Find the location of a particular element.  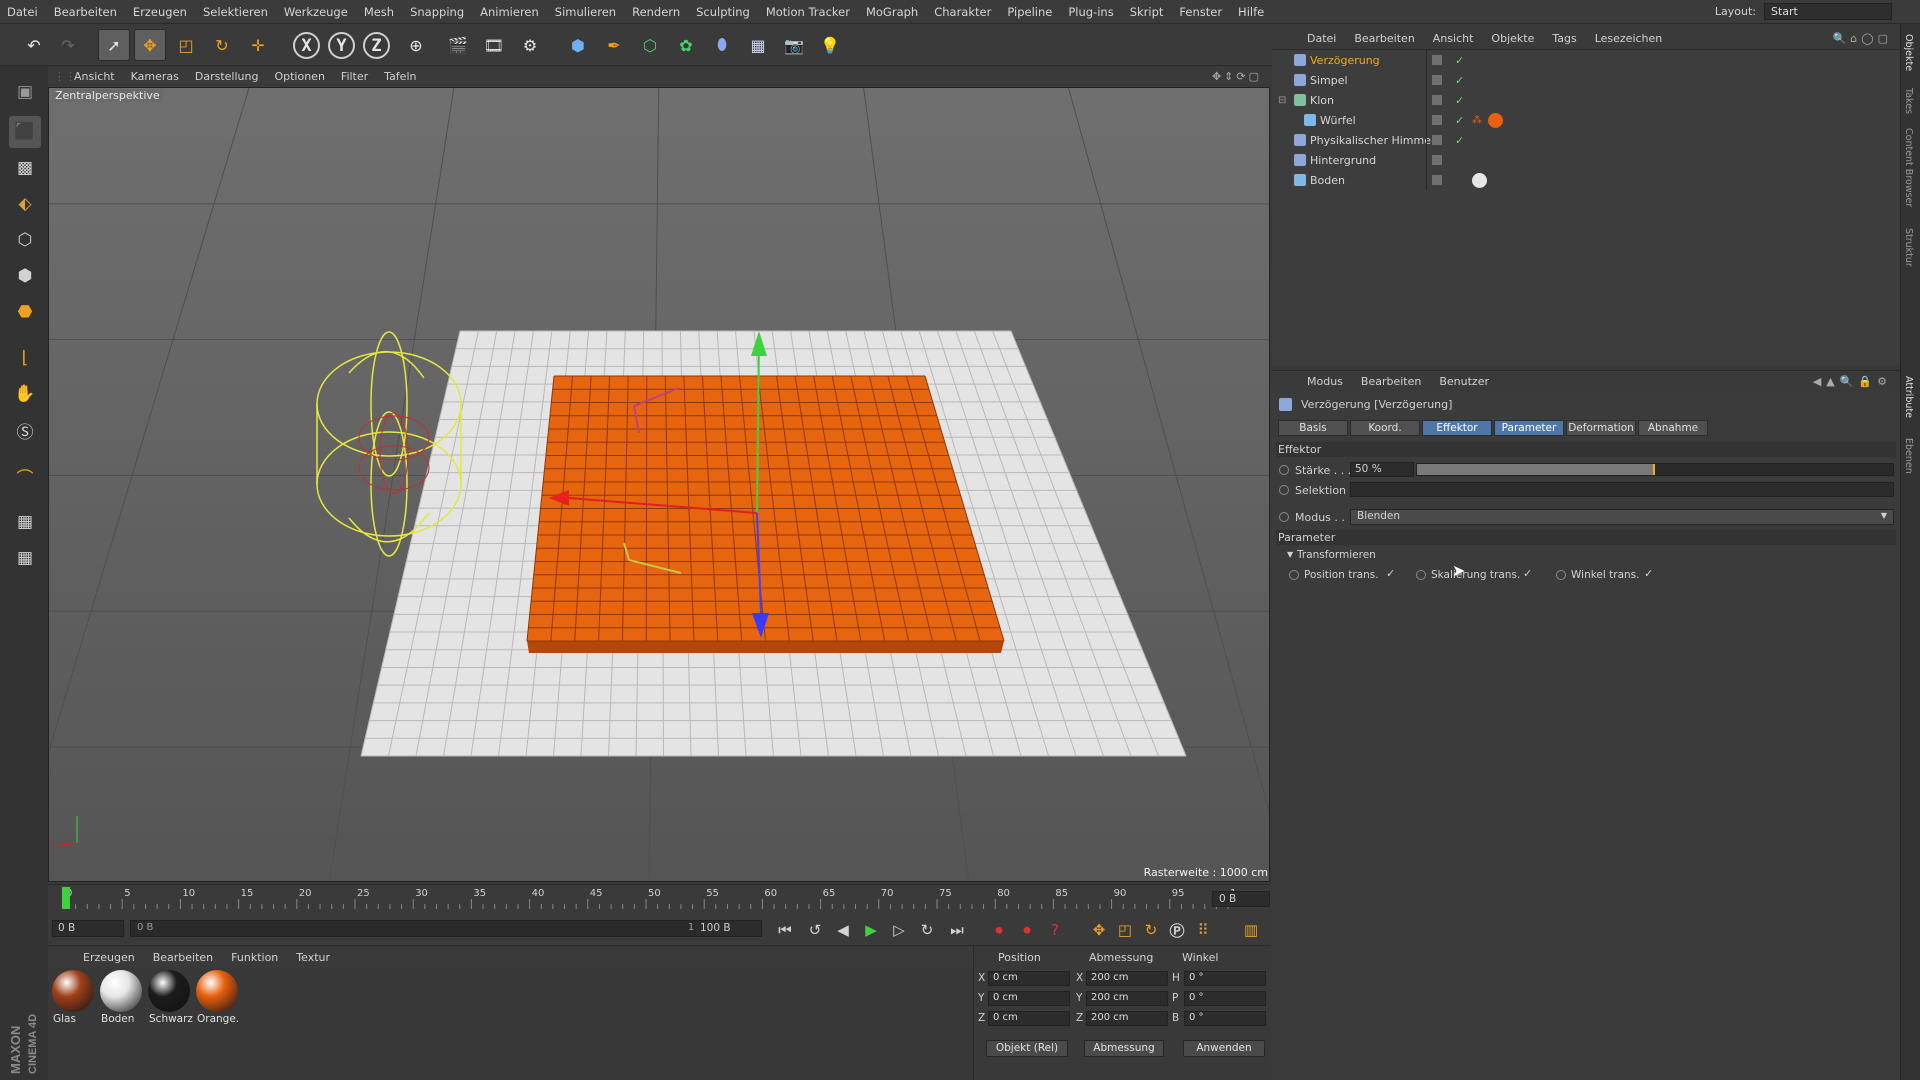

mode-dropdown: Blenden ▼ is located at coordinates (1622, 517).